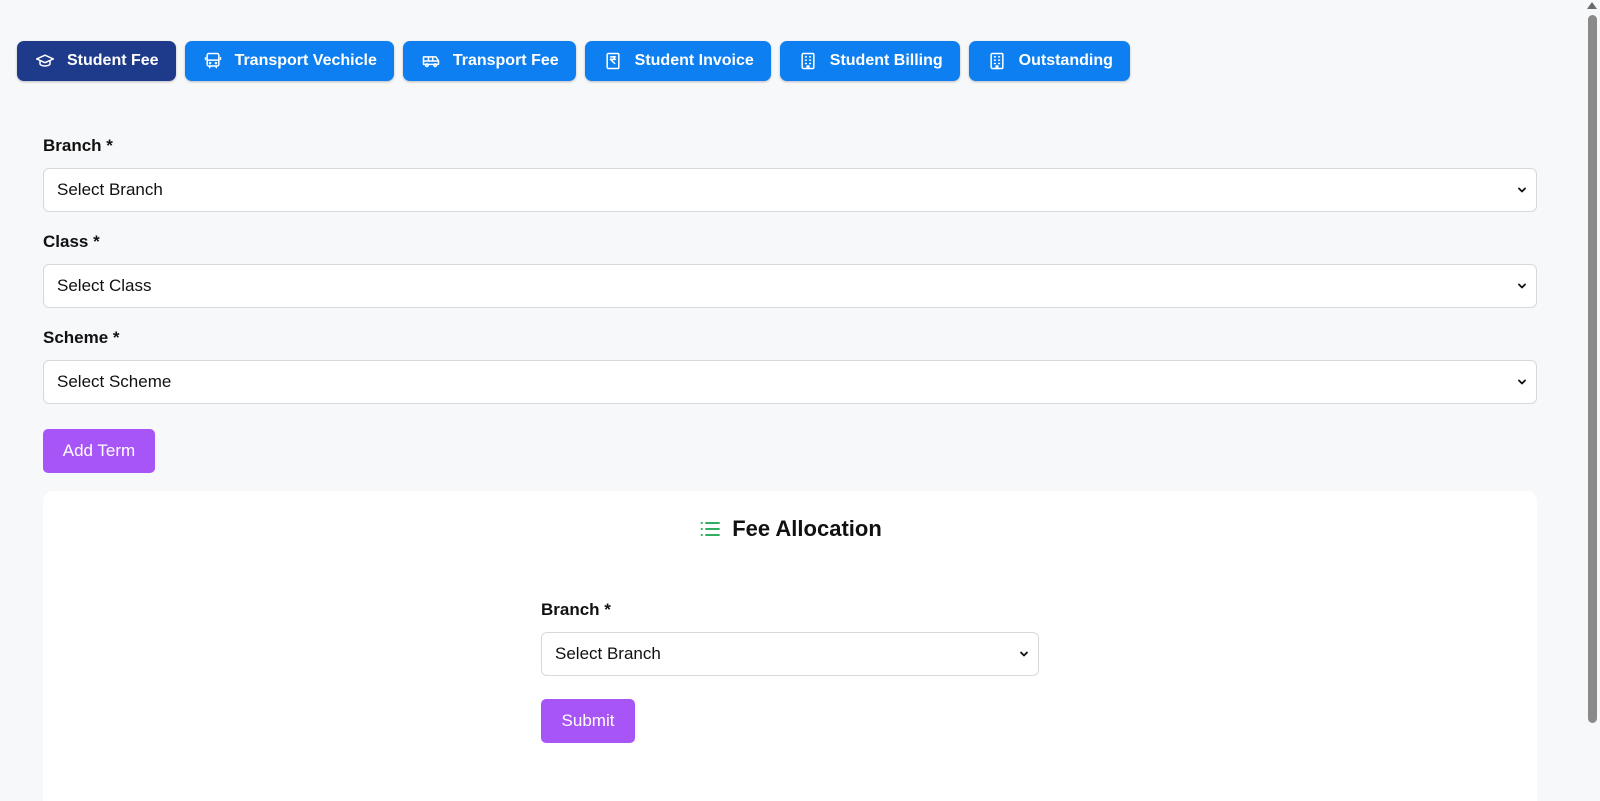  I want to click on branch-field: Branch * Select Branch, so click(790, 174).